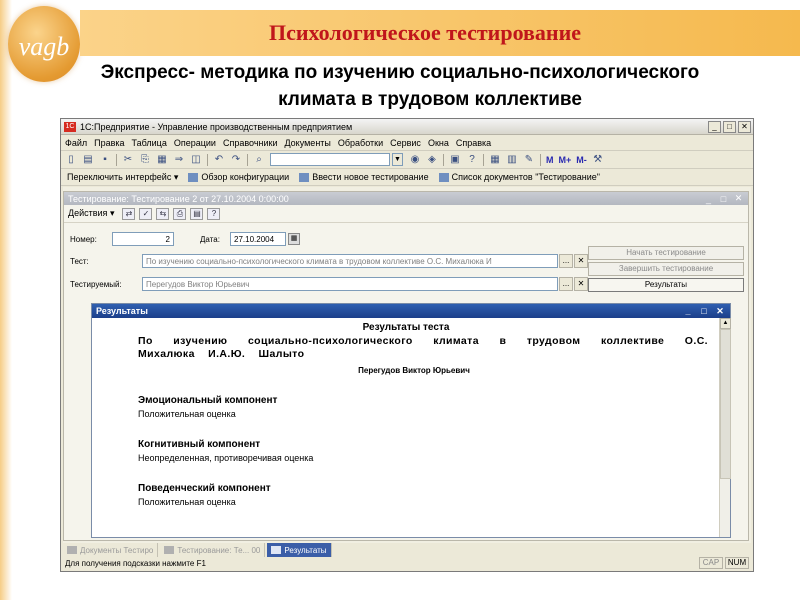 This screenshot has height=600, width=800. I want to click on document-icon, so click(72, 550).